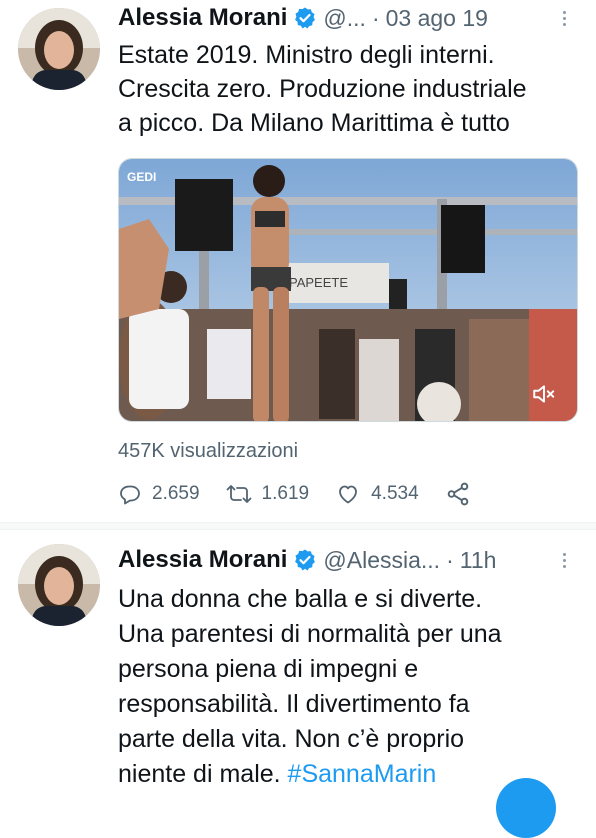 This screenshot has height=838, width=596. What do you see at coordinates (176, 493) in the screenshot?
I see `reply-count: 2.659` at bounding box center [176, 493].